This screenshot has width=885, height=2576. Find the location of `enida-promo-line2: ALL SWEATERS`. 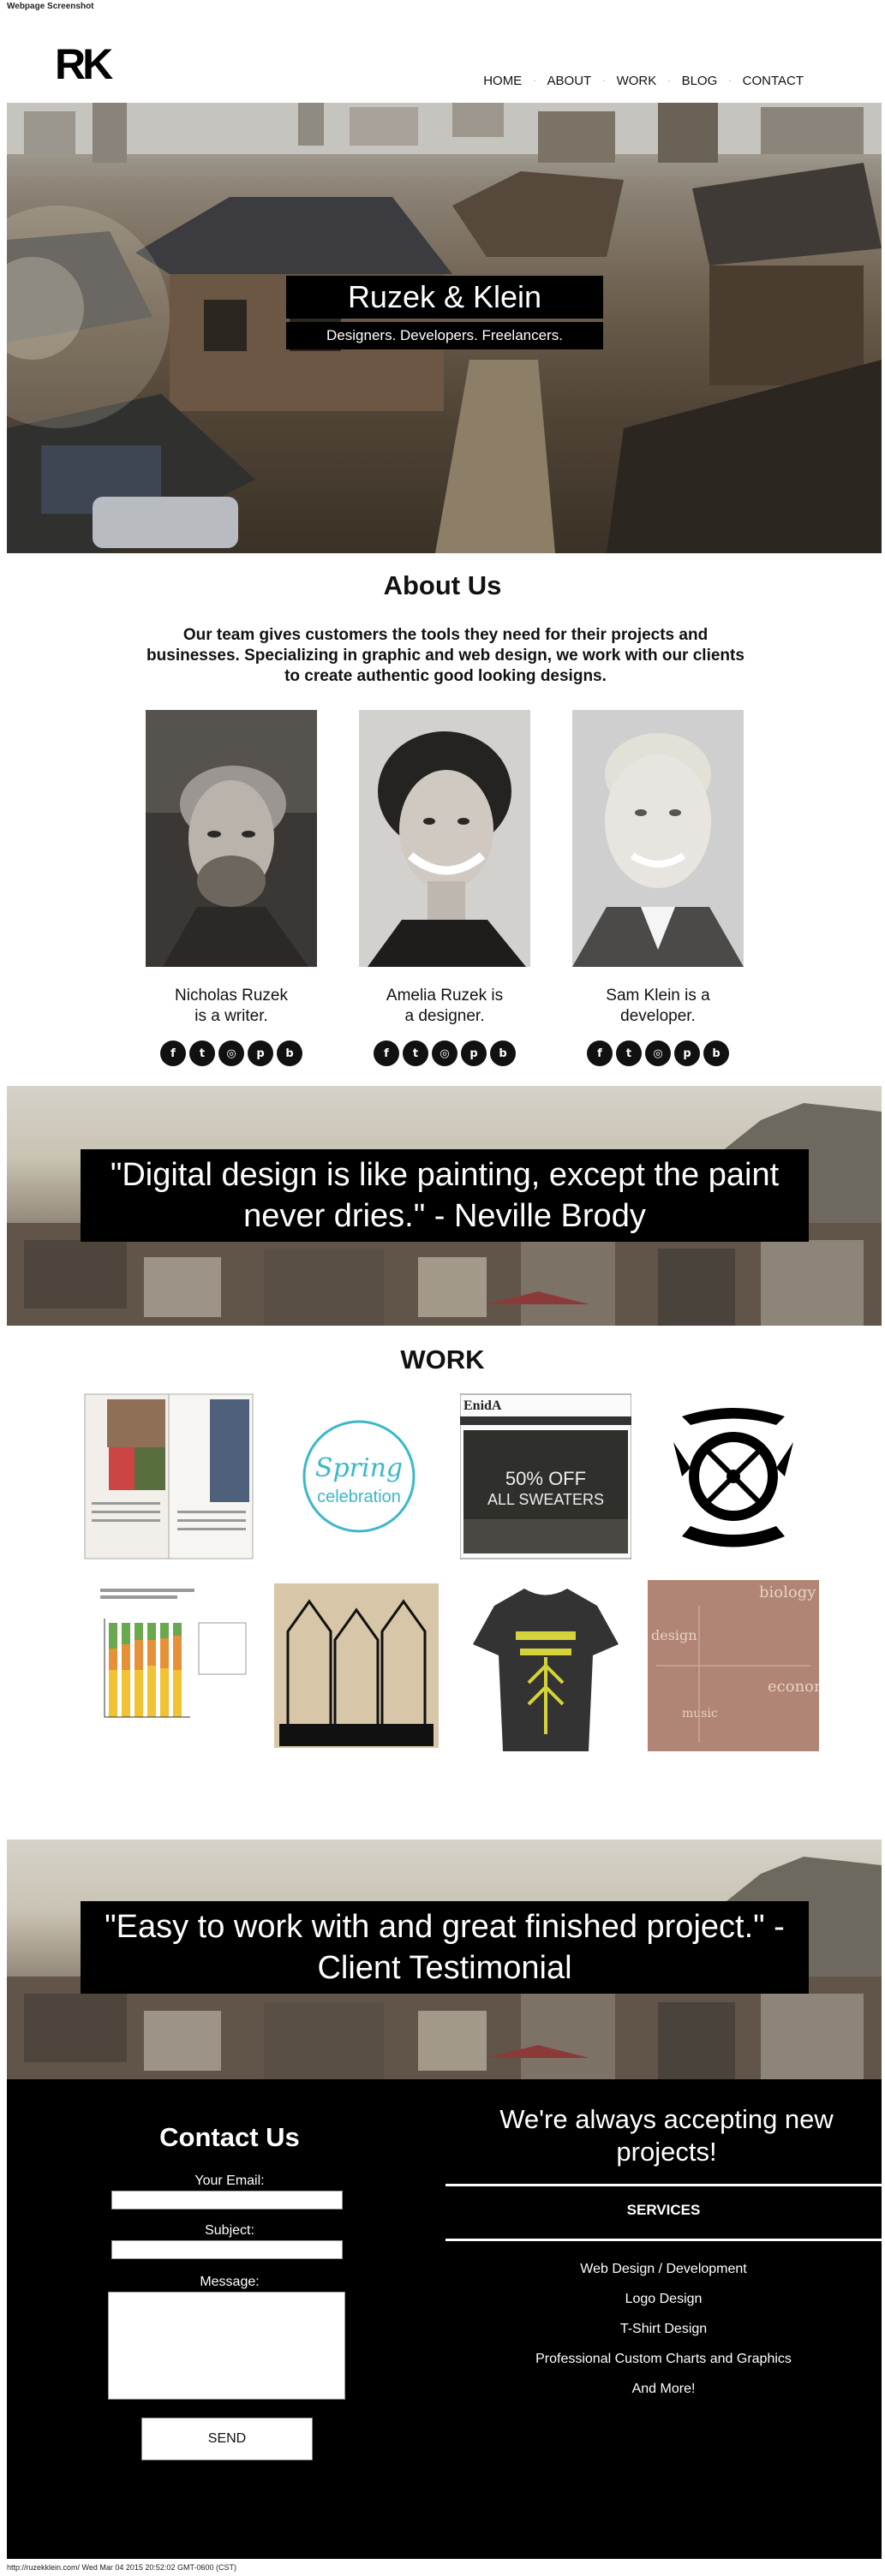

enida-promo-line2: ALL SWEATERS is located at coordinates (546, 1499).